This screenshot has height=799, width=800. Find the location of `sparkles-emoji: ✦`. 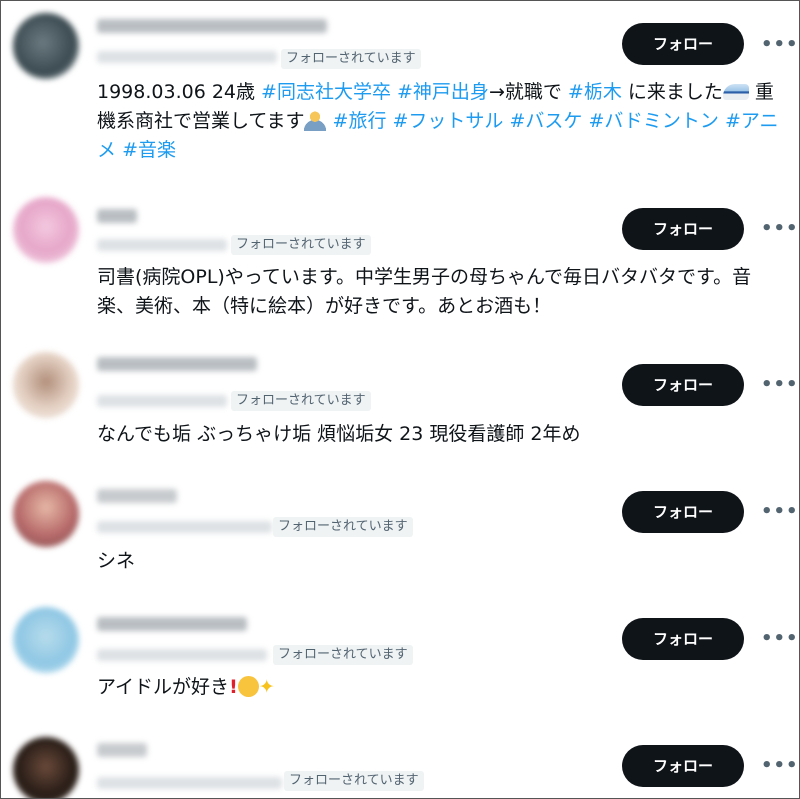

sparkles-emoji: ✦ is located at coordinates (266, 687).